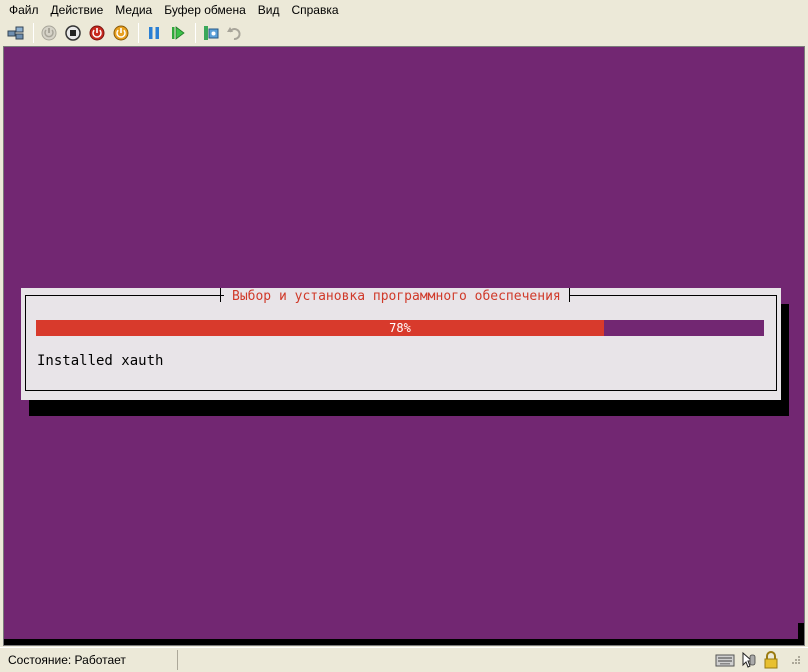 This screenshot has height=672, width=808. I want to click on ctrl-alt-del-icon, so click(15, 33).